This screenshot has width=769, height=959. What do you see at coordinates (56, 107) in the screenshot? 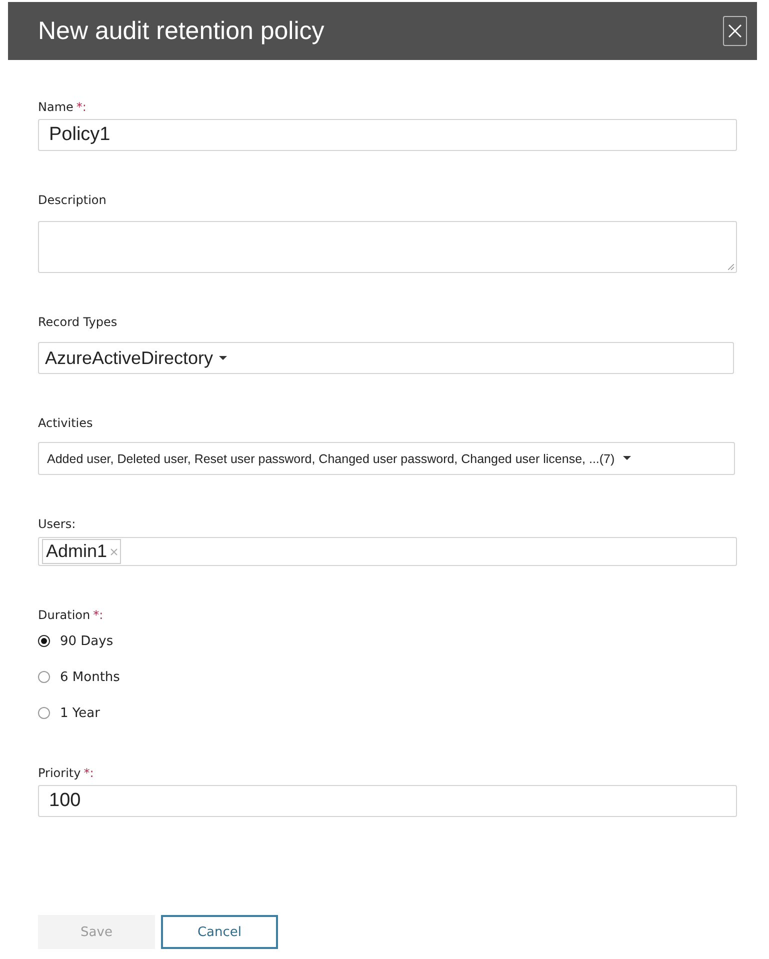
I see `field-label: Name` at bounding box center [56, 107].